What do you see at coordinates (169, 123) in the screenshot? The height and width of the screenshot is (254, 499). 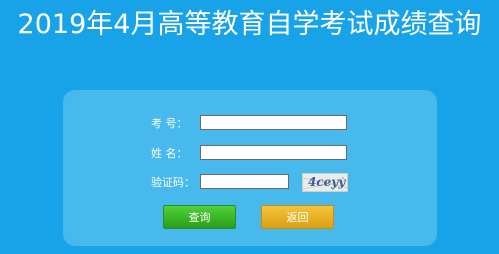 I see `exam-number-label: 考 号：` at bounding box center [169, 123].